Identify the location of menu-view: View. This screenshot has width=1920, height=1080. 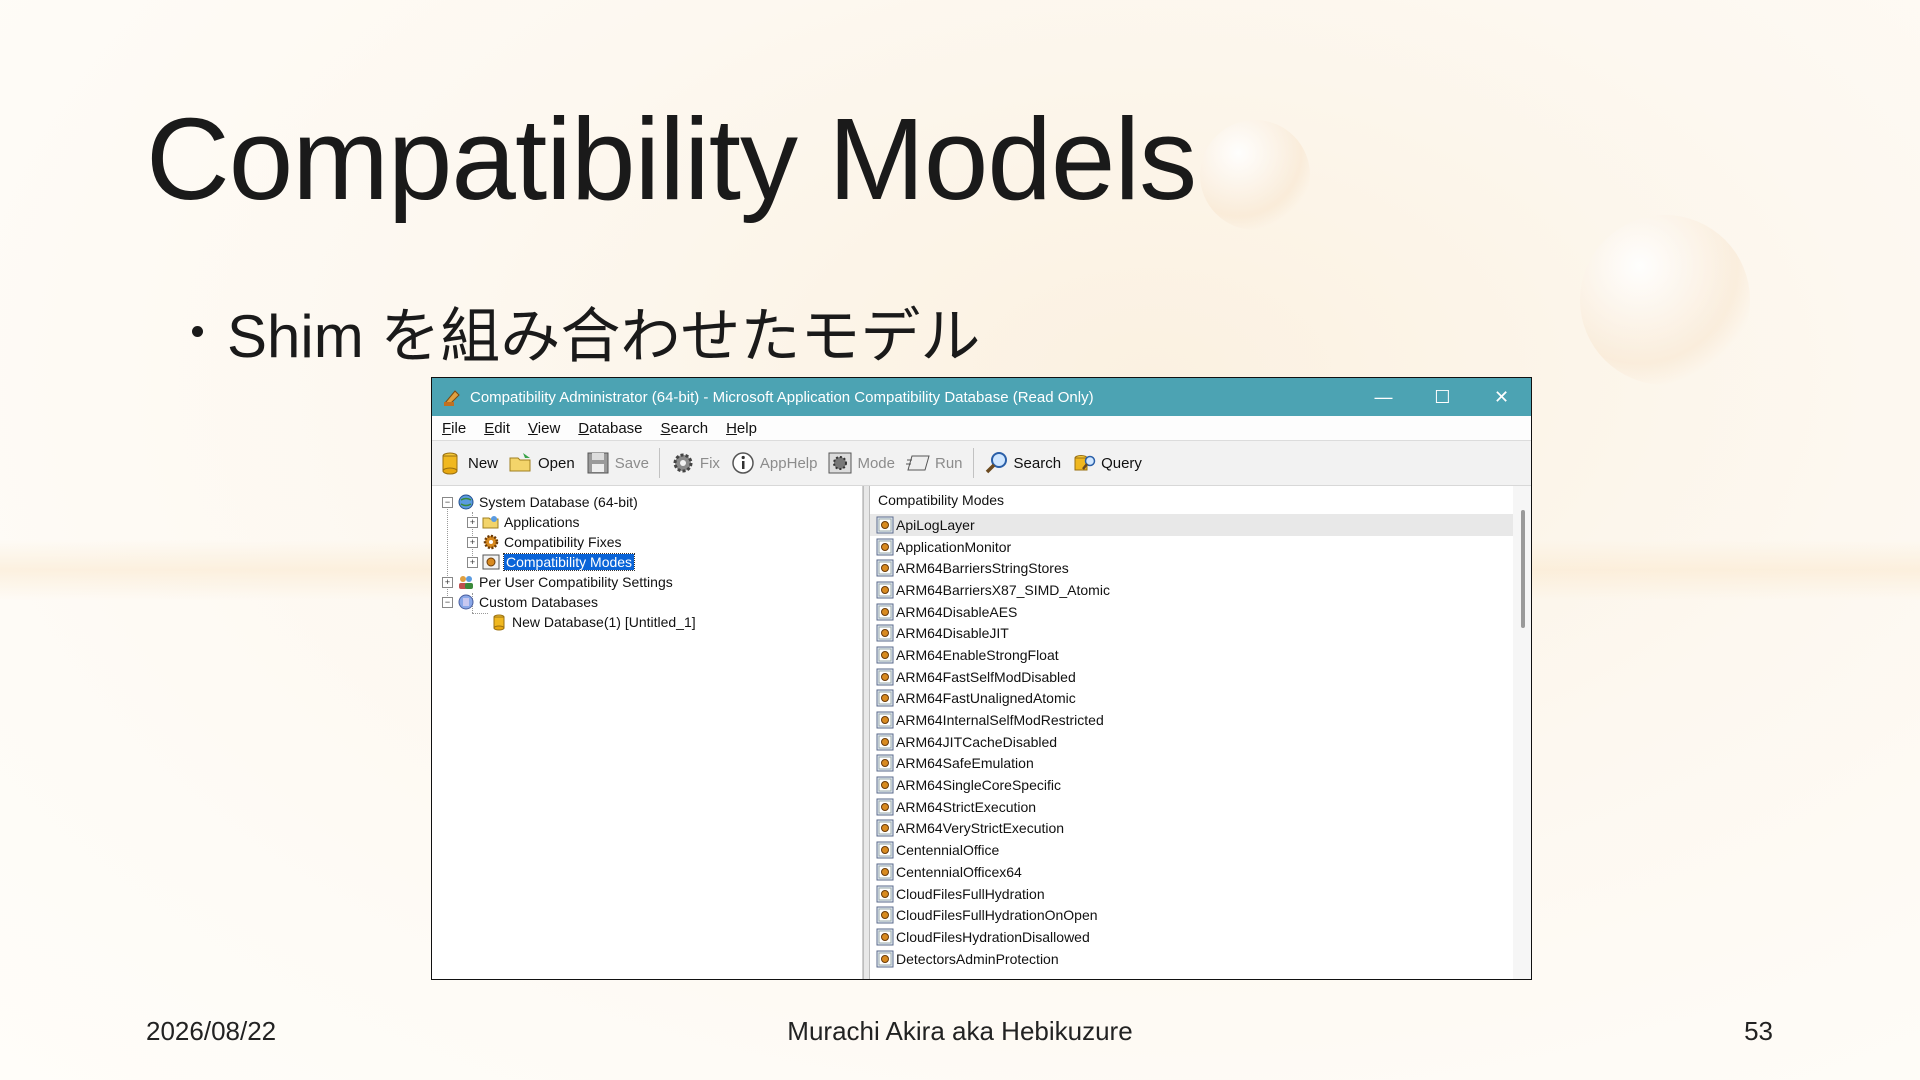
(544, 428).